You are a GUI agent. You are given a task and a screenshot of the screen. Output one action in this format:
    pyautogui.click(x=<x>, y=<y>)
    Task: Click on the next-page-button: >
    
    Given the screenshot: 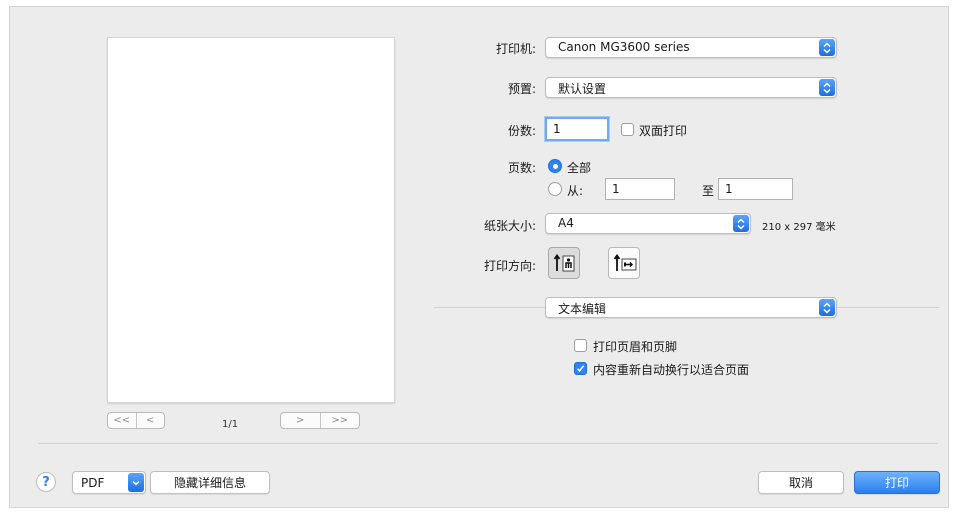 What is the action you would take?
    pyautogui.click(x=300, y=420)
    